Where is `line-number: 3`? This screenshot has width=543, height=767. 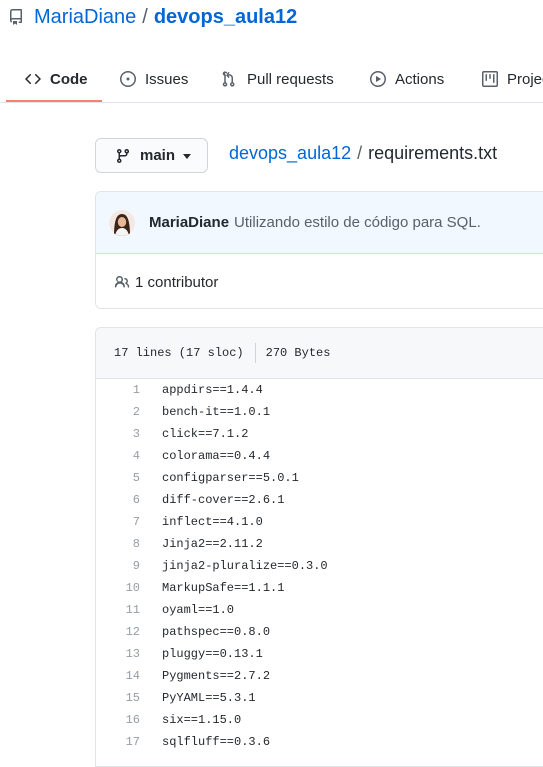 line-number: 3 is located at coordinates (118, 434).